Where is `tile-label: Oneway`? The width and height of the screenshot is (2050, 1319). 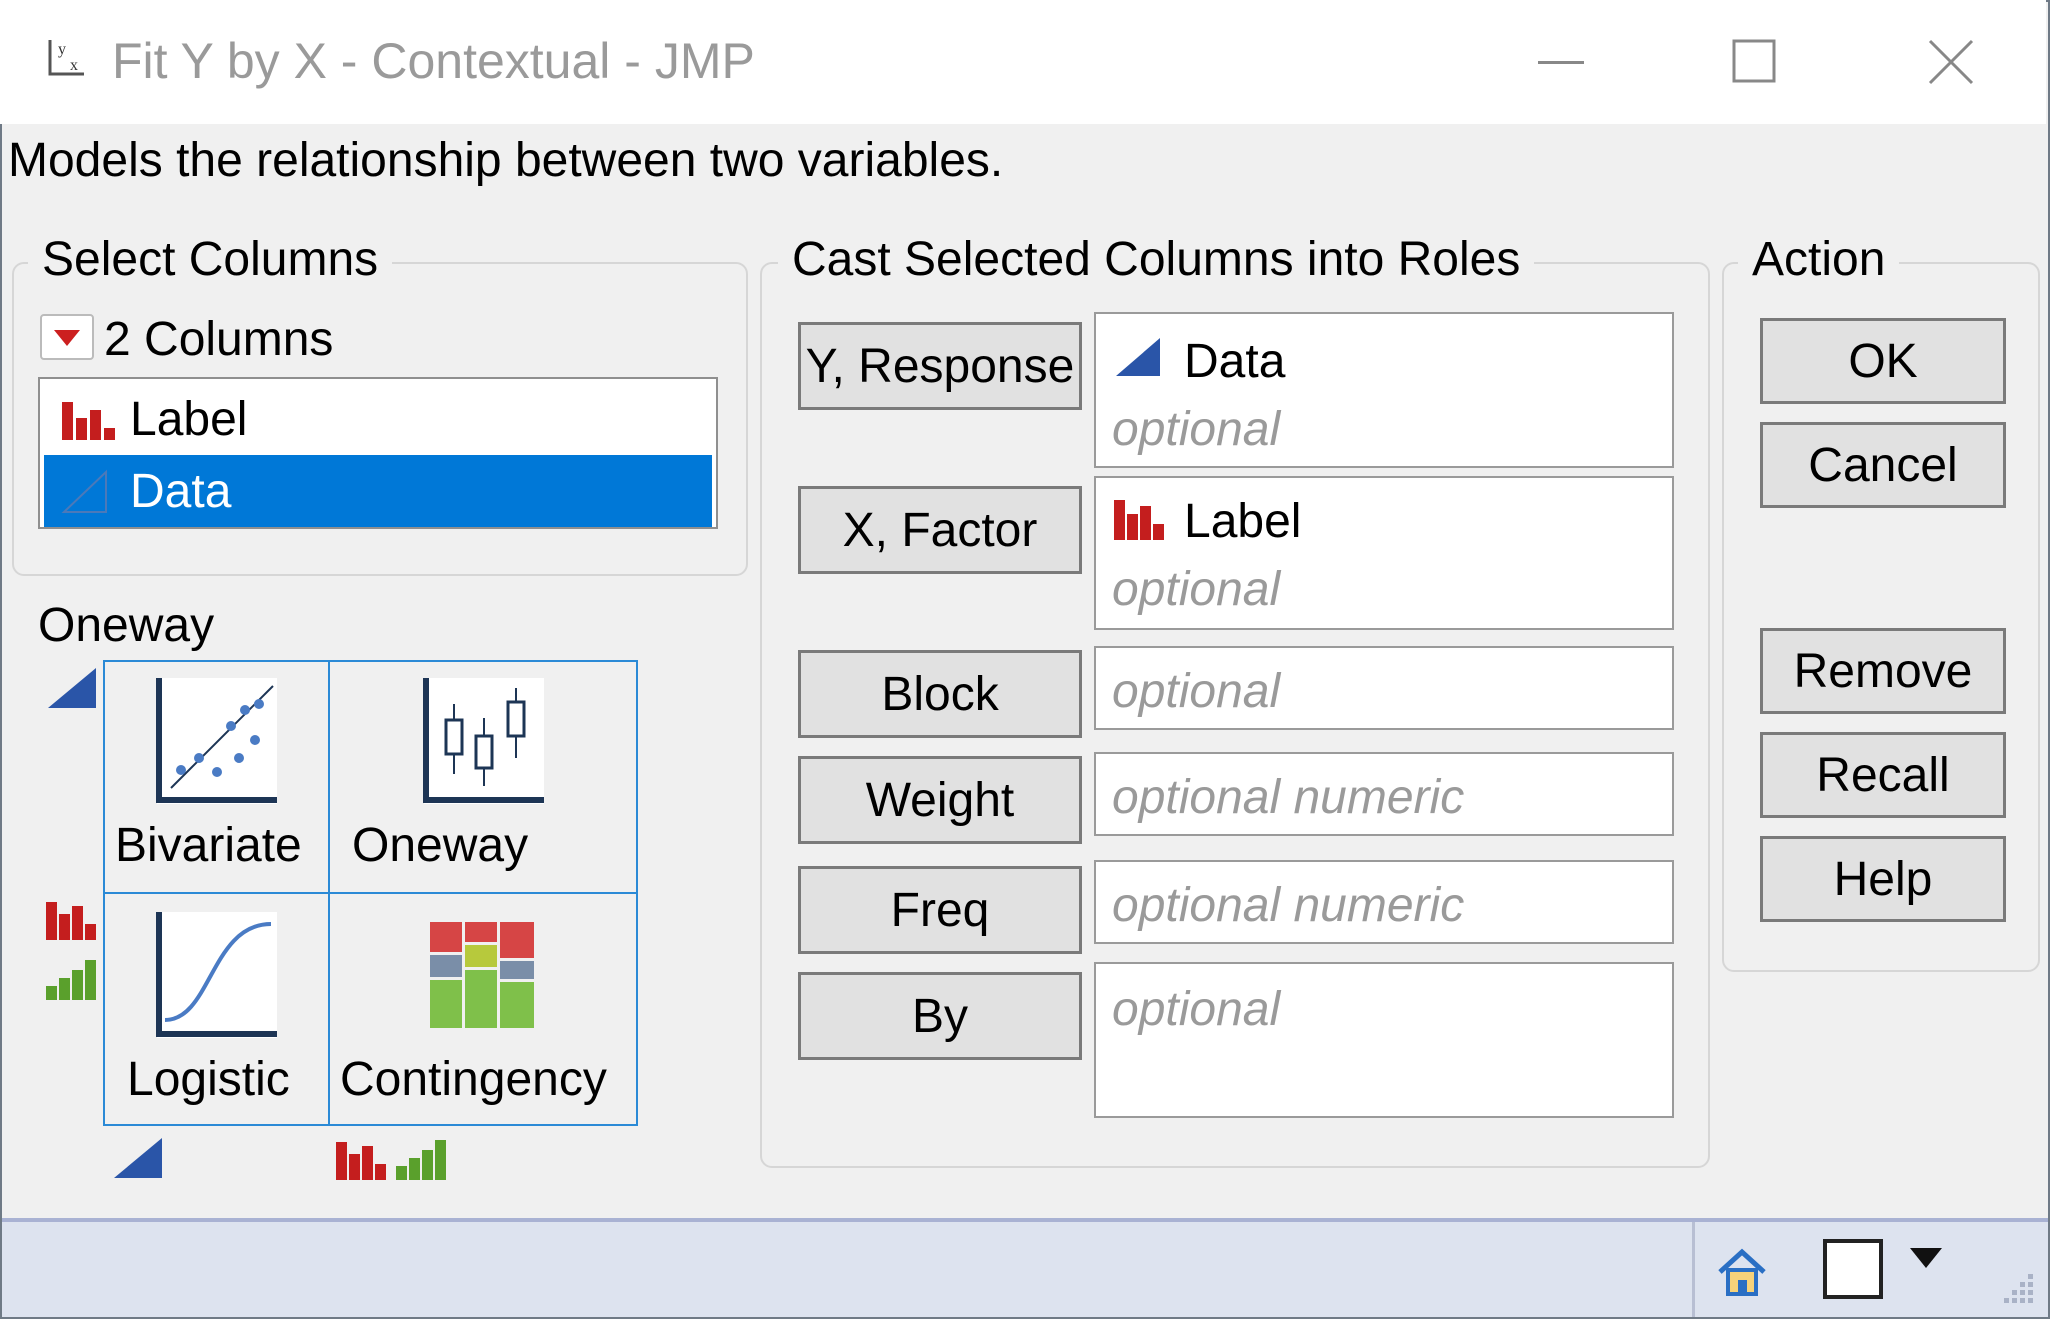
tile-label: Oneway is located at coordinates (440, 845).